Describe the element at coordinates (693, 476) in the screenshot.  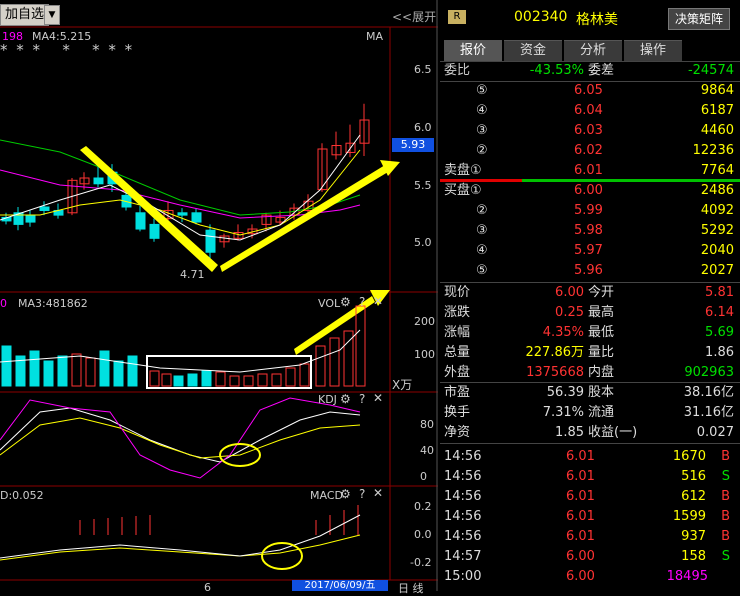
I see `tick-volume: 516` at that location.